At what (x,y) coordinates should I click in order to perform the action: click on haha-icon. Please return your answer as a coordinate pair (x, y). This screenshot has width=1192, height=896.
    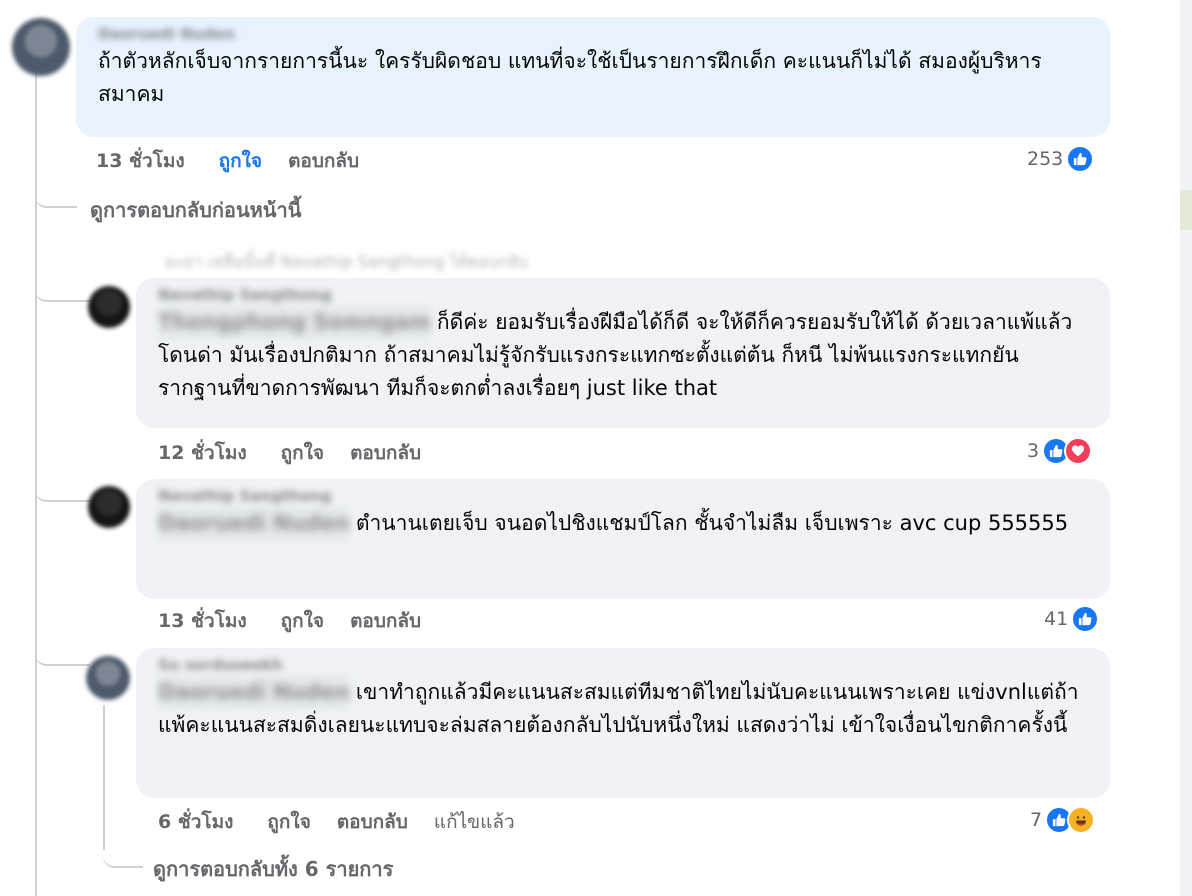
    Looking at the image, I should click on (1081, 820).